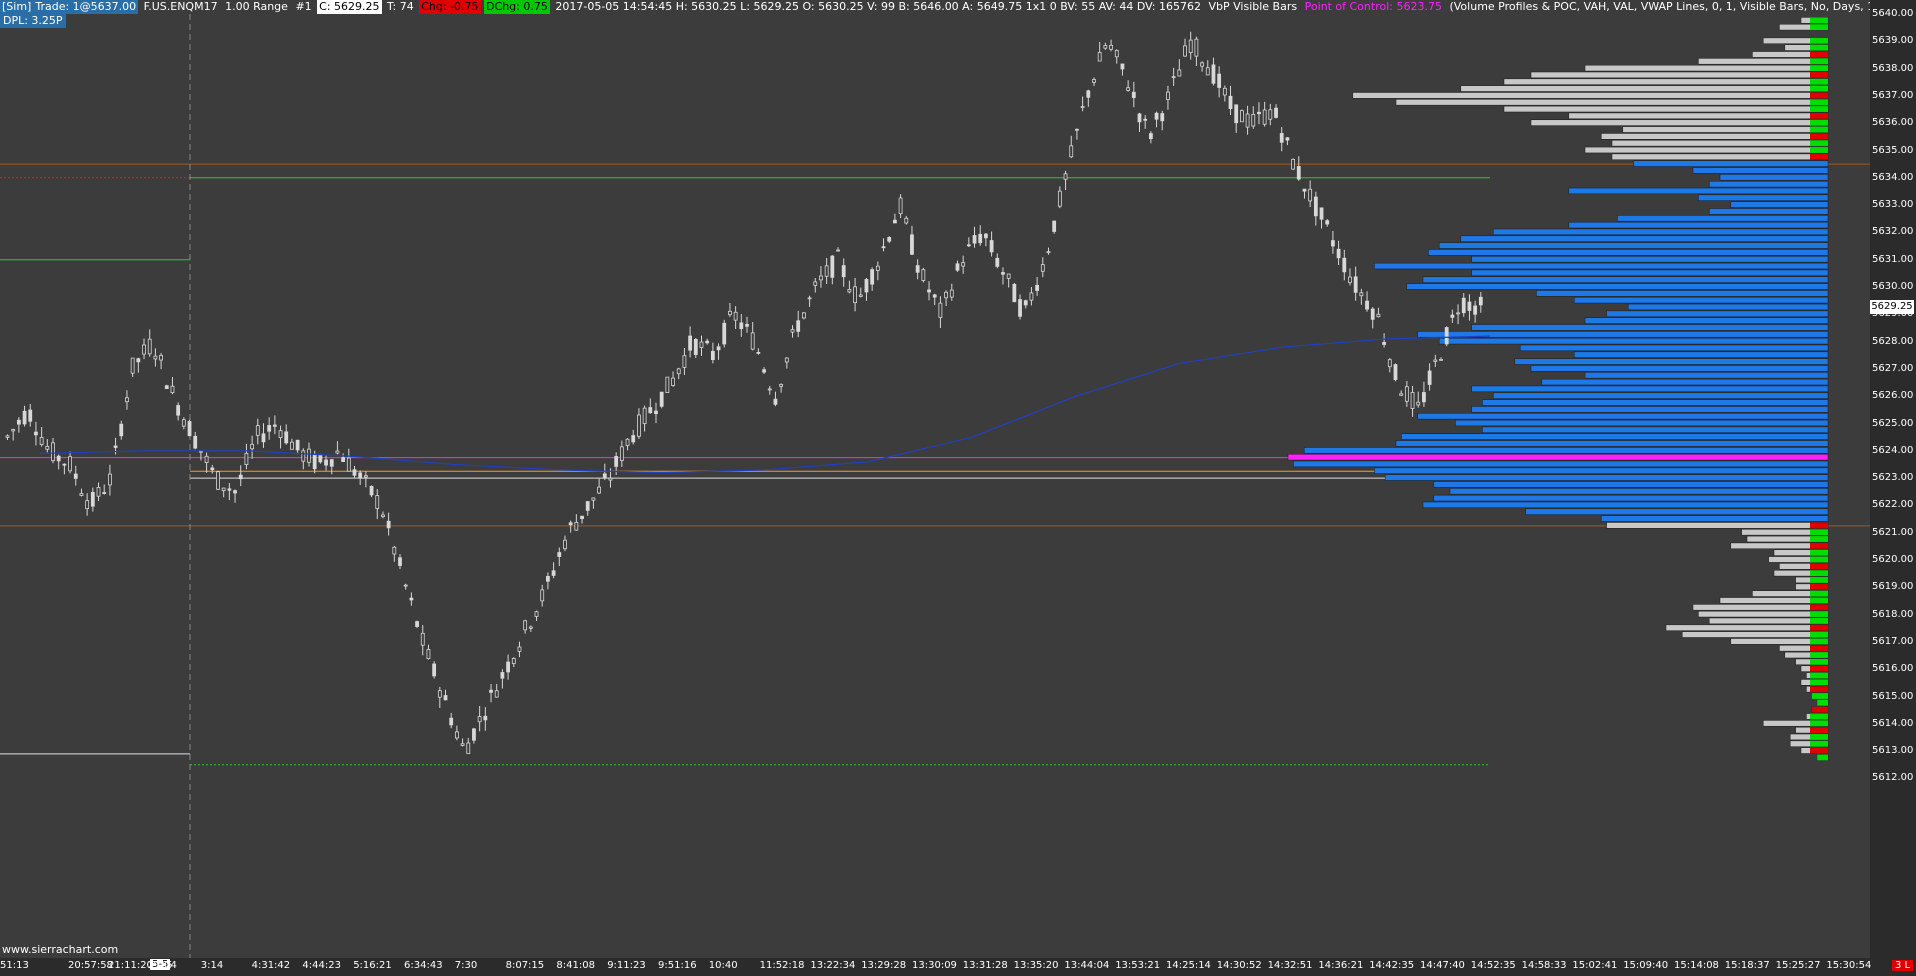 The width and height of the screenshot is (1916, 976). What do you see at coordinates (130, 965) in the screenshot?
I see `time-tick-label: 21:11:20` at bounding box center [130, 965].